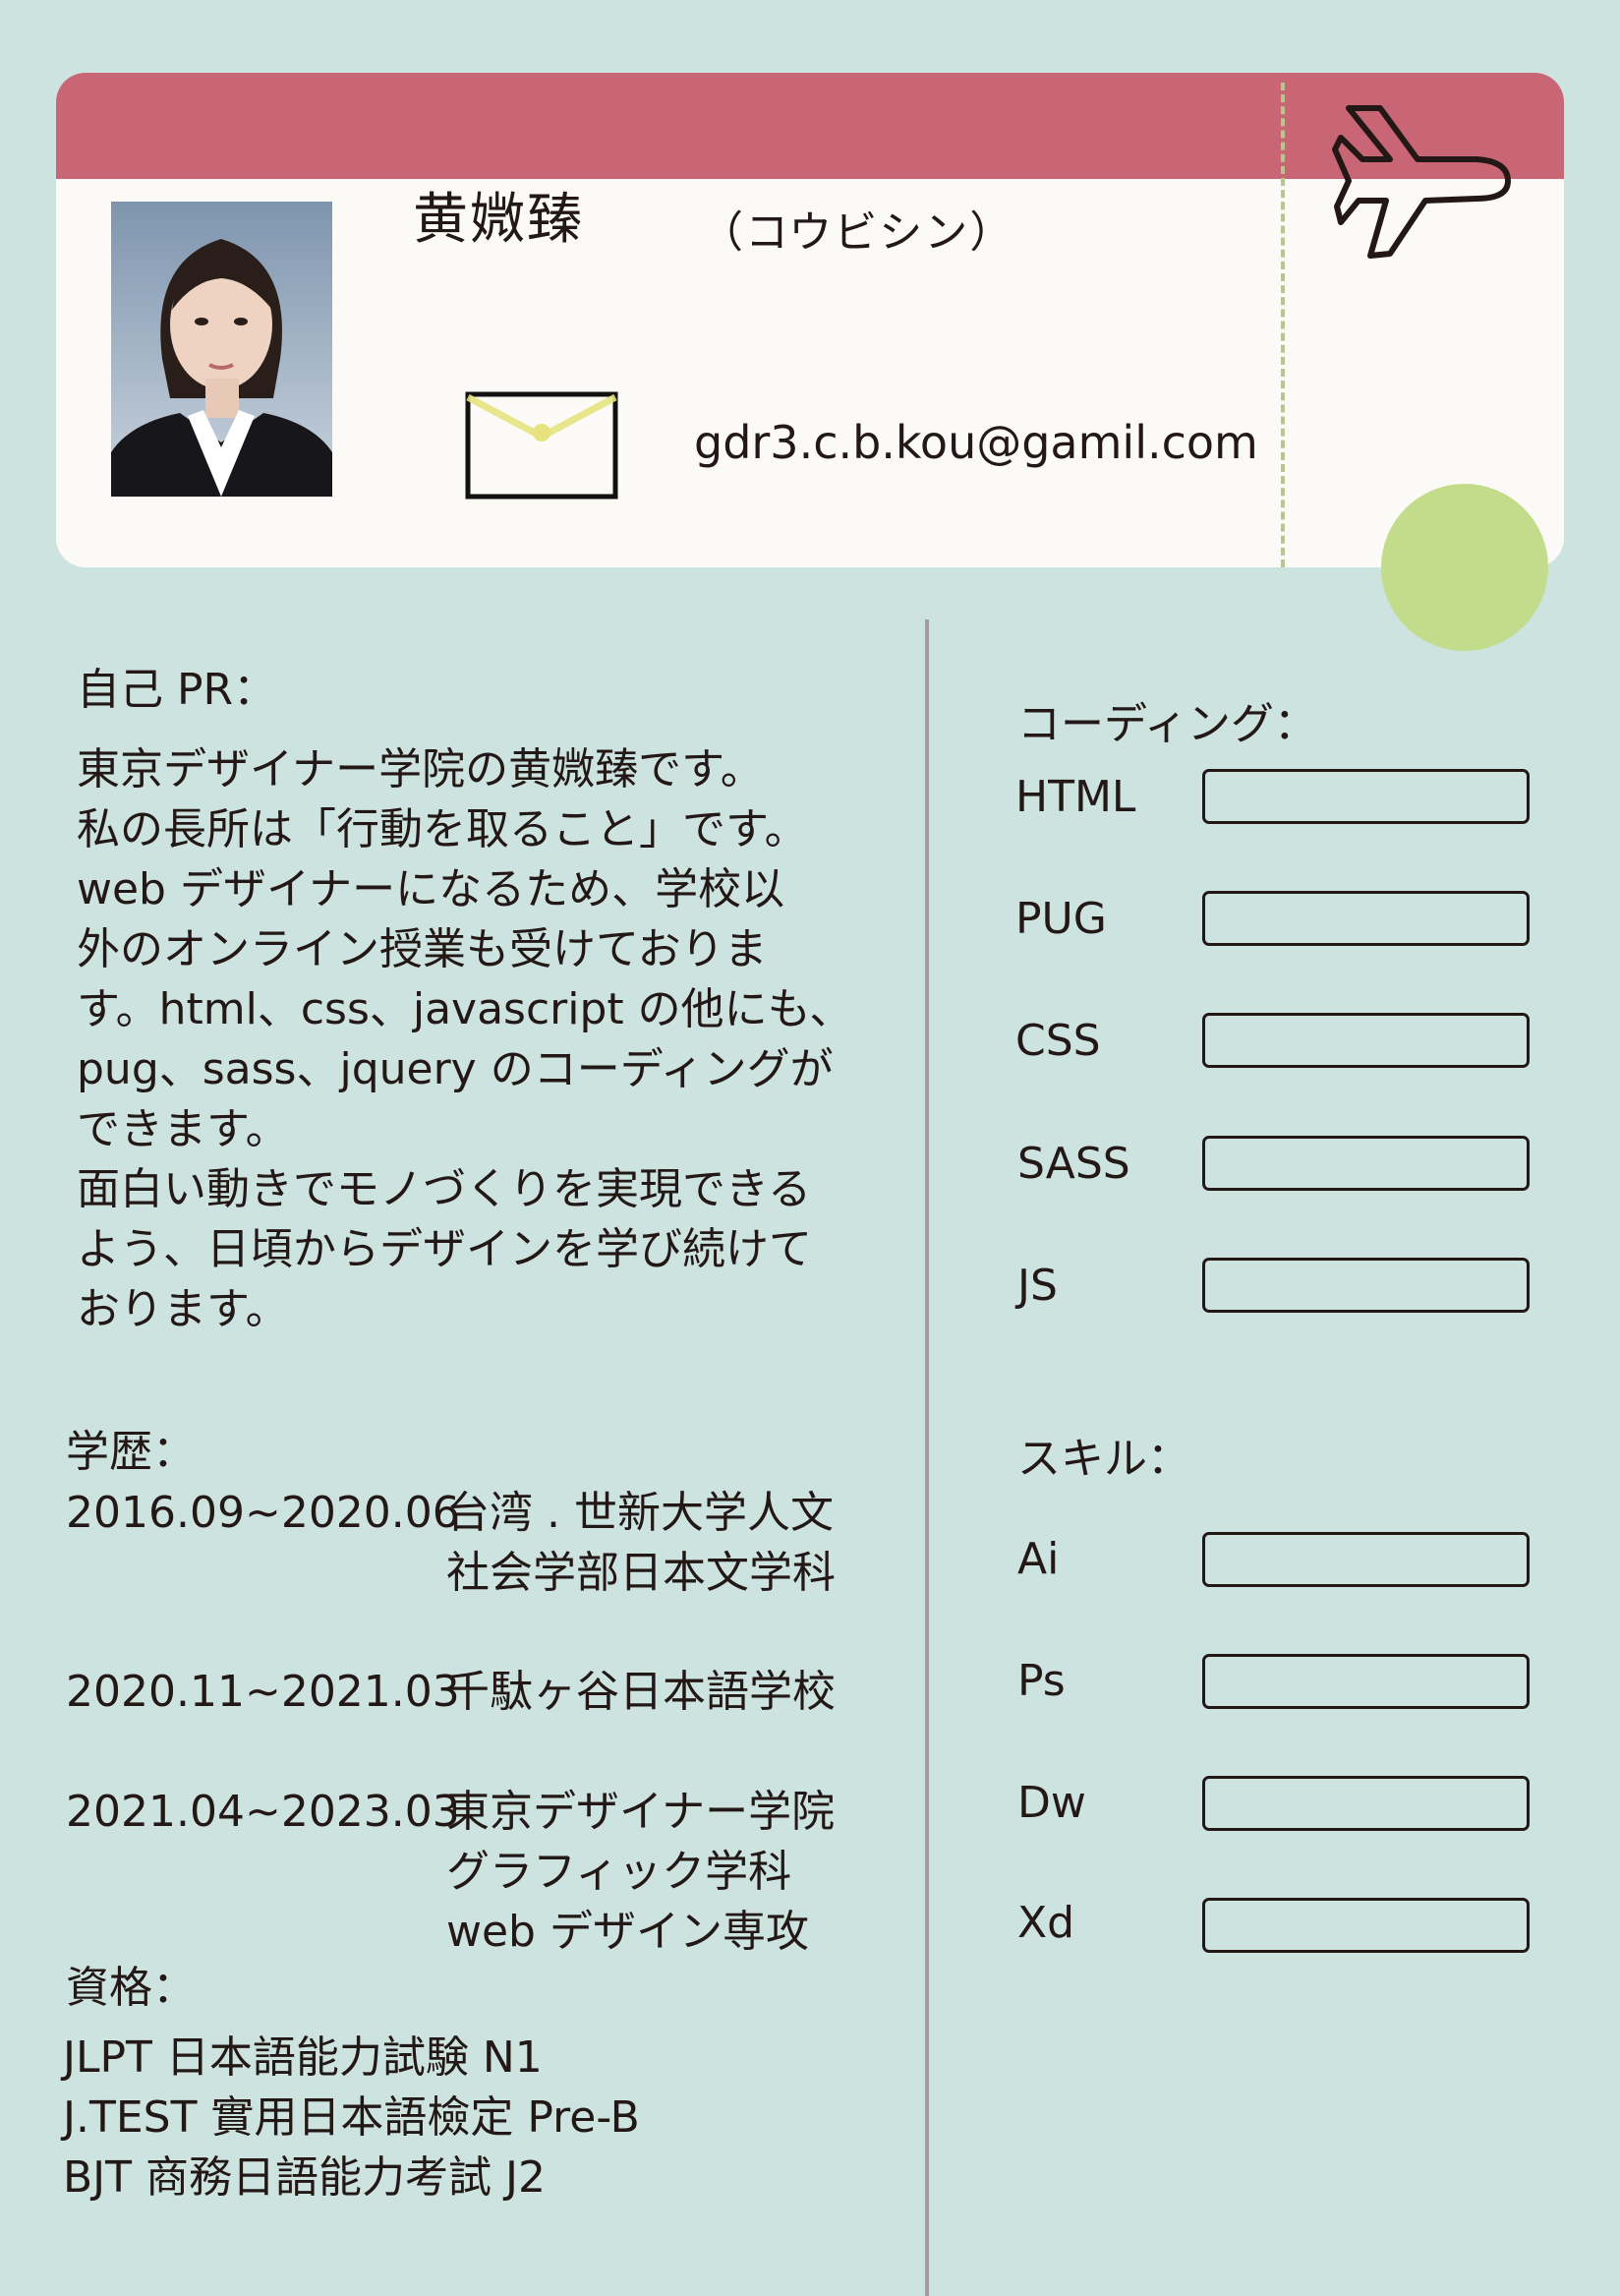 This screenshot has width=1620, height=2296. Describe the element at coordinates (442, 829) in the screenshot. I see `pr-line: 私の長所は「行動を取ること」です。` at that location.